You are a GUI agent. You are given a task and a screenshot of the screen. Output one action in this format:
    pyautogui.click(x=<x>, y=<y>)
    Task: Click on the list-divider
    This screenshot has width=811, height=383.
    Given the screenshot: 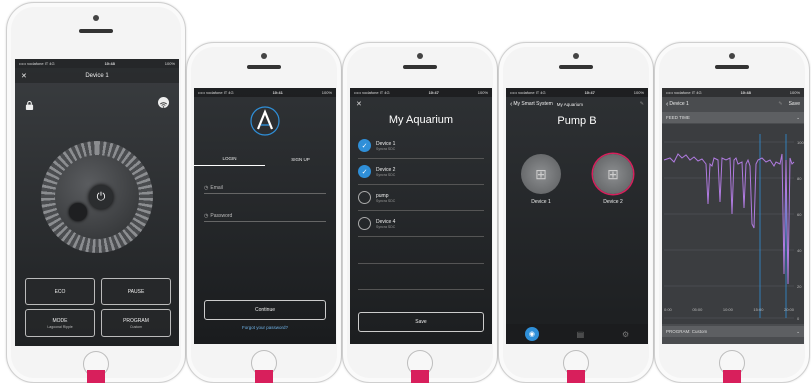 What is the action you would take?
    pyautogui.click(x=421, y=263)
    